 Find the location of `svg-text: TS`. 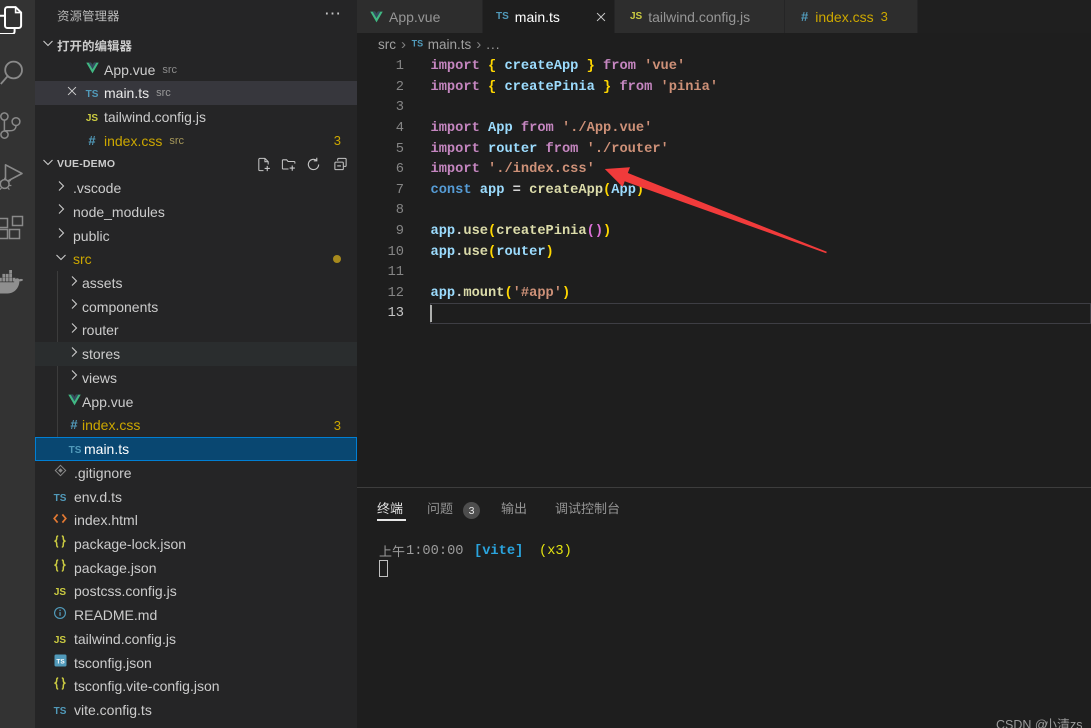

svg-text: TS is located at coordinates (60, 661).